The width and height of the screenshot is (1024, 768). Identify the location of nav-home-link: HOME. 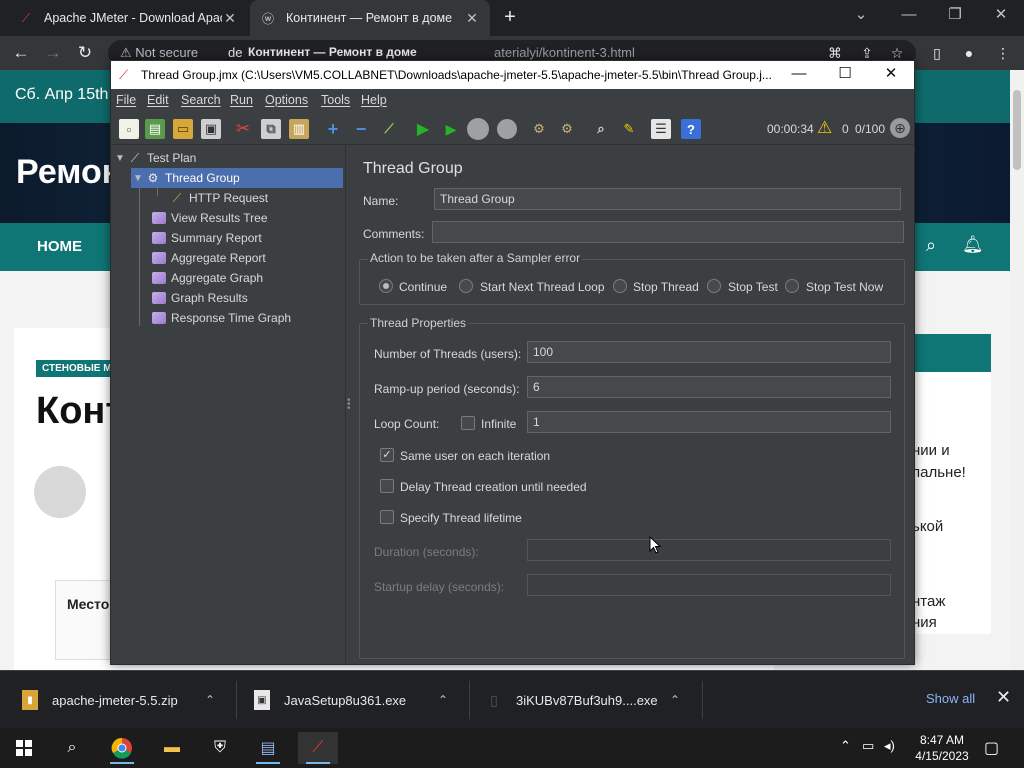
(59, 246).